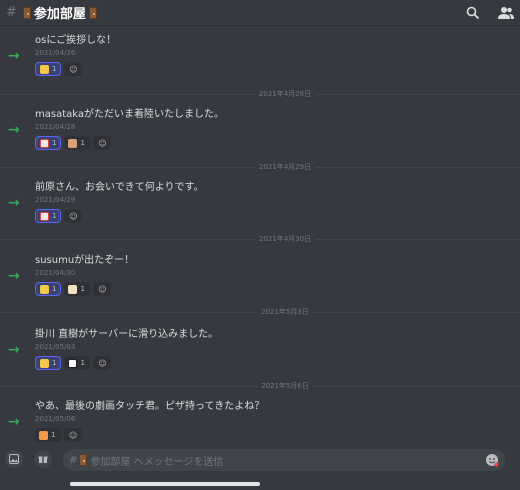  Describe the element at coordinates (55, 273) in the screenshot. I see `message-date: 2021/04/30` at that location.